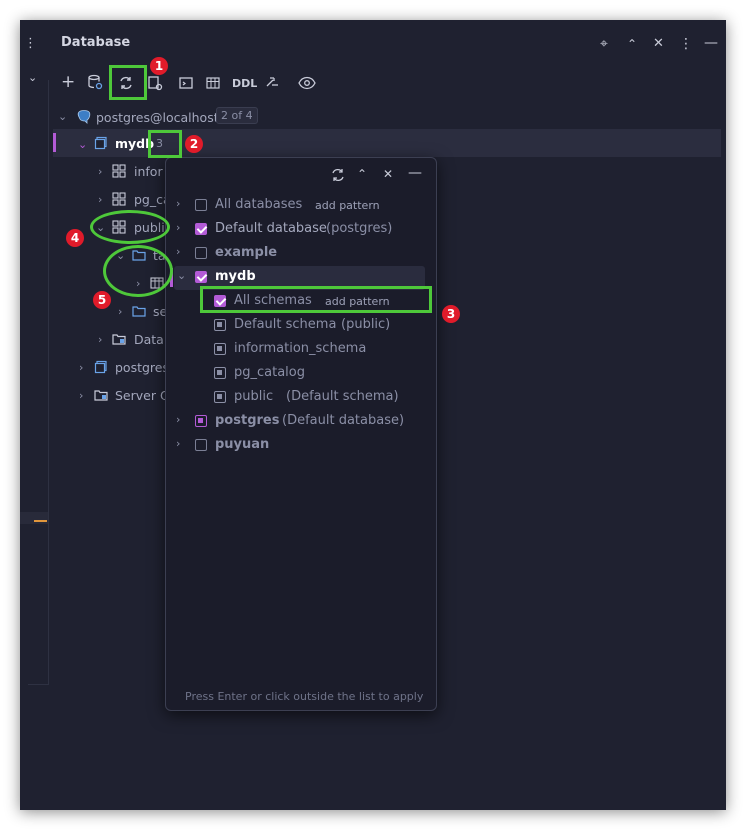  Describe the element at coordinates (194, 144) in the screenshot. I see `annotation-marker-2: 2` at that location.